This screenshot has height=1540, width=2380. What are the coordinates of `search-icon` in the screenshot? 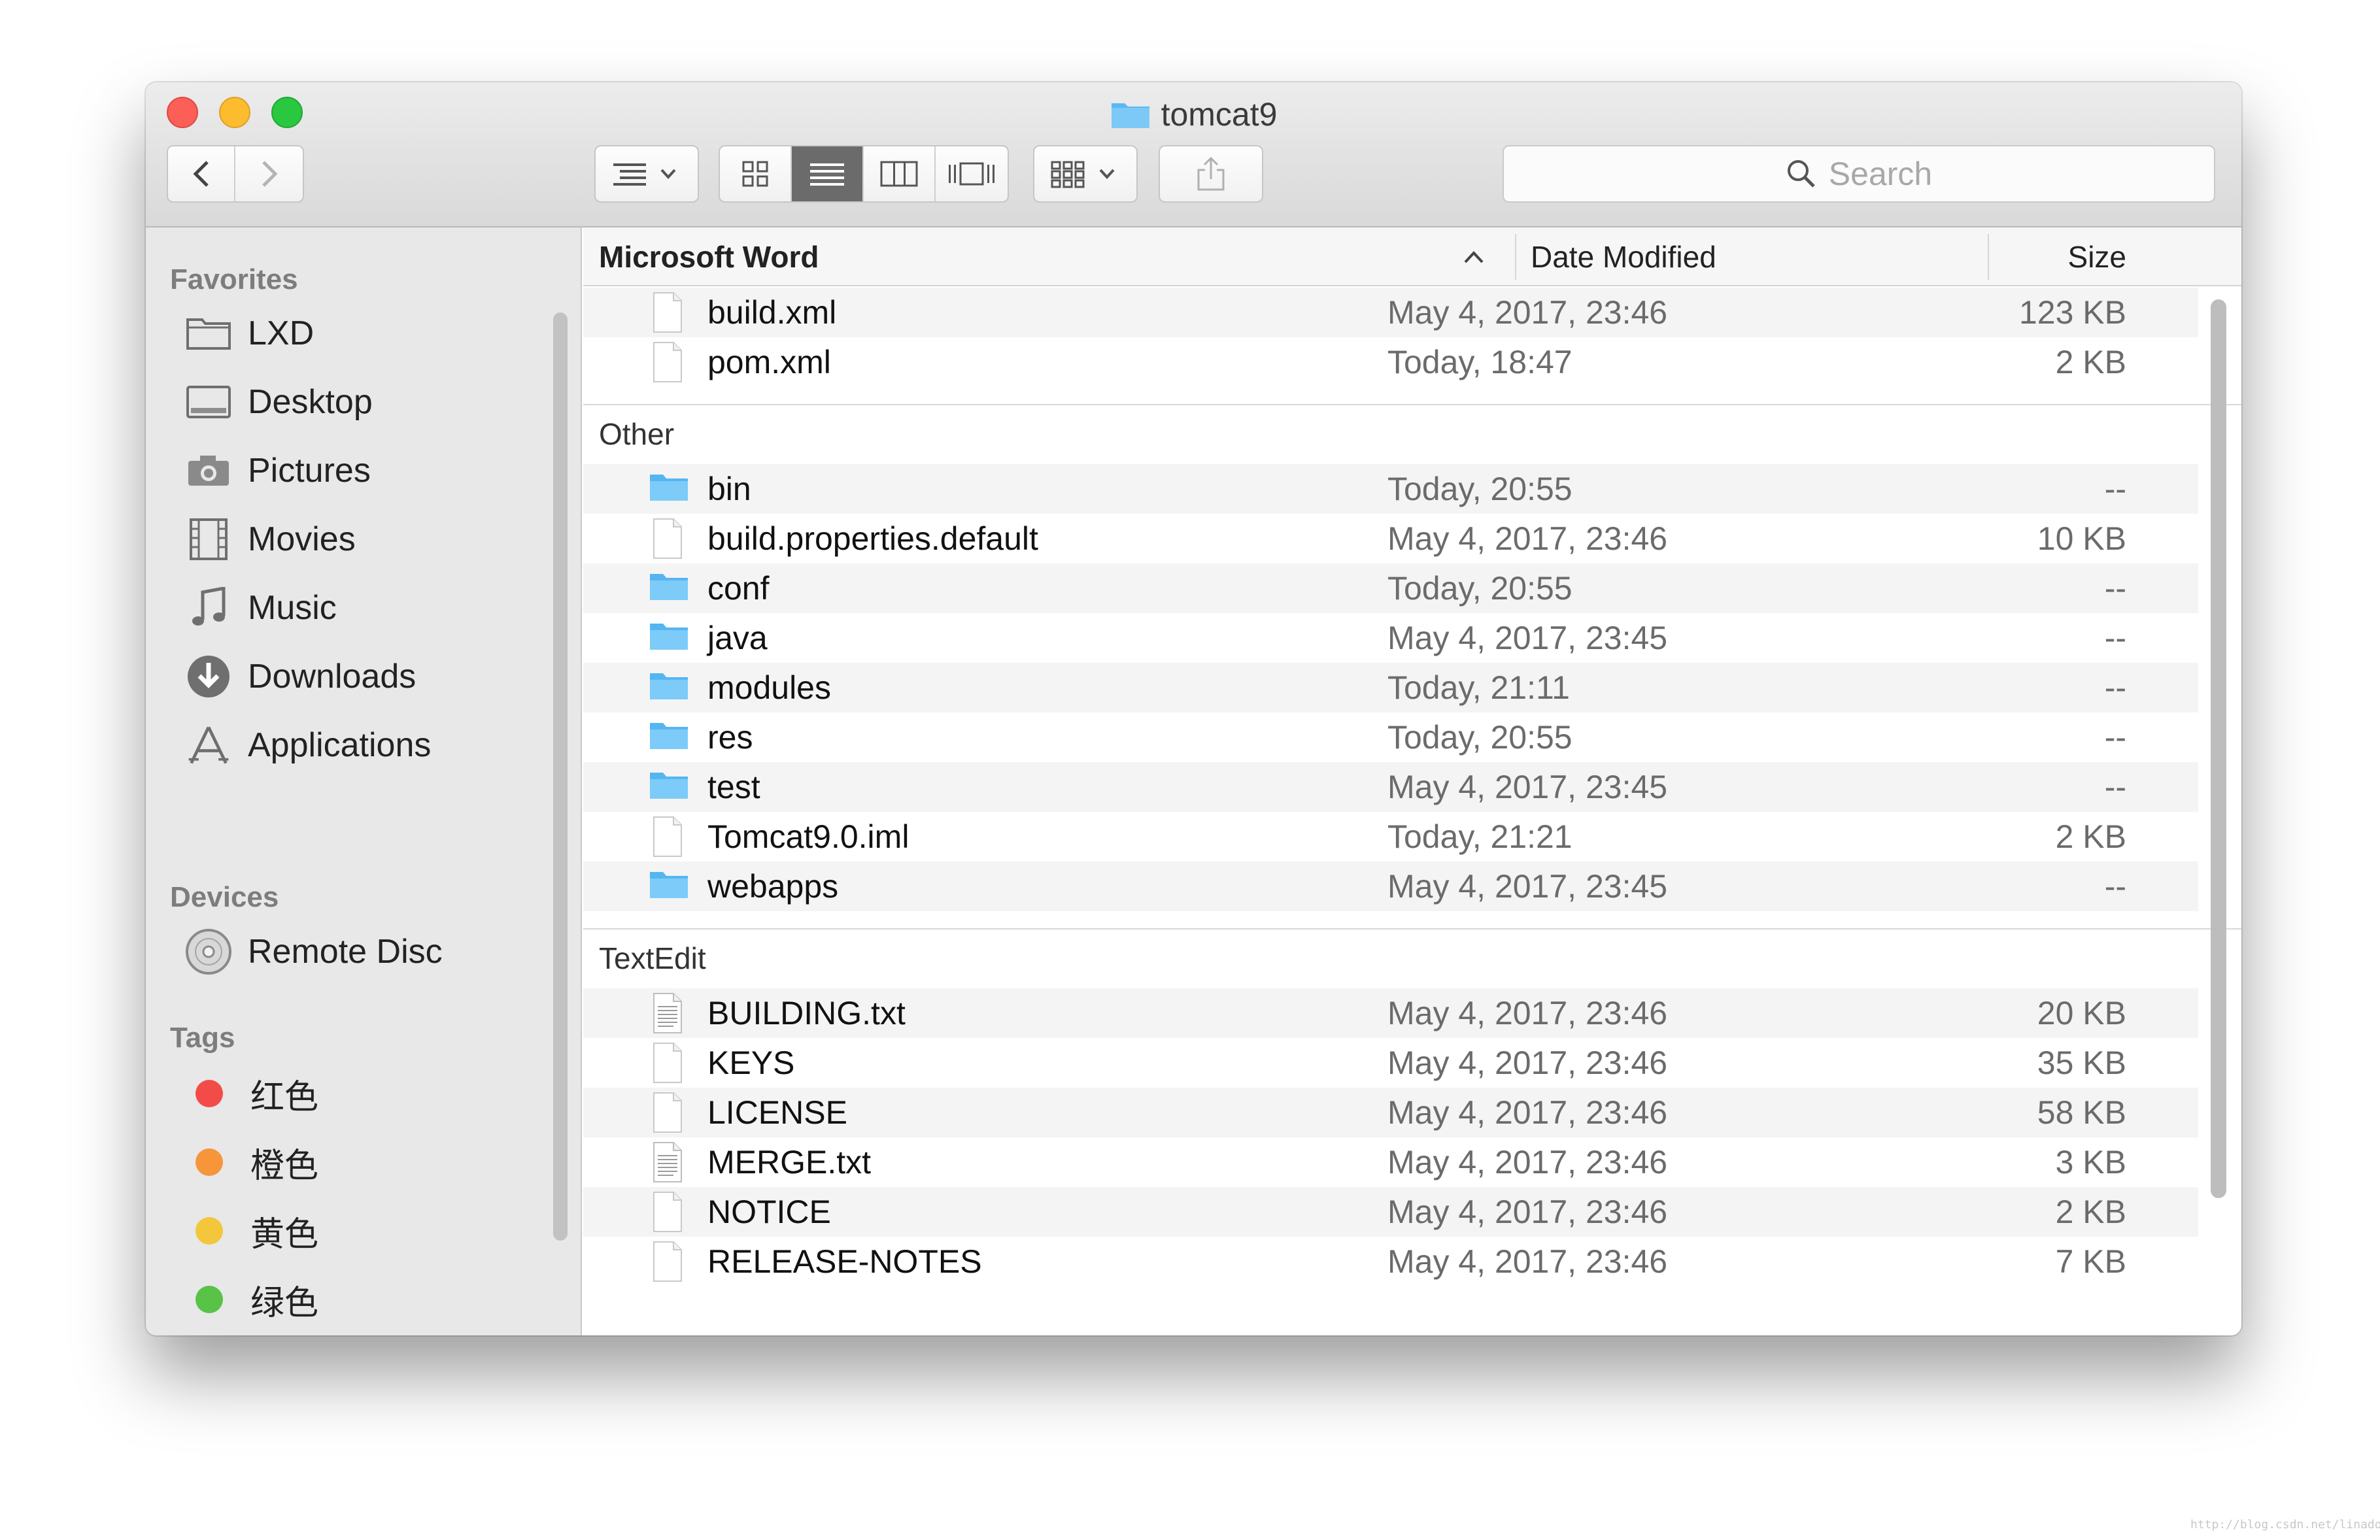 It's located at (1801, 174).